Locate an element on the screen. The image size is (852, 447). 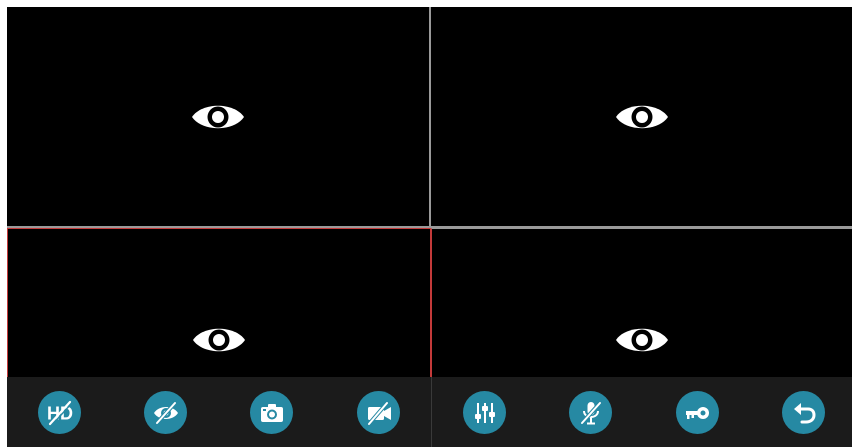
eye-slash-icon is located at coordinates (165, 412).